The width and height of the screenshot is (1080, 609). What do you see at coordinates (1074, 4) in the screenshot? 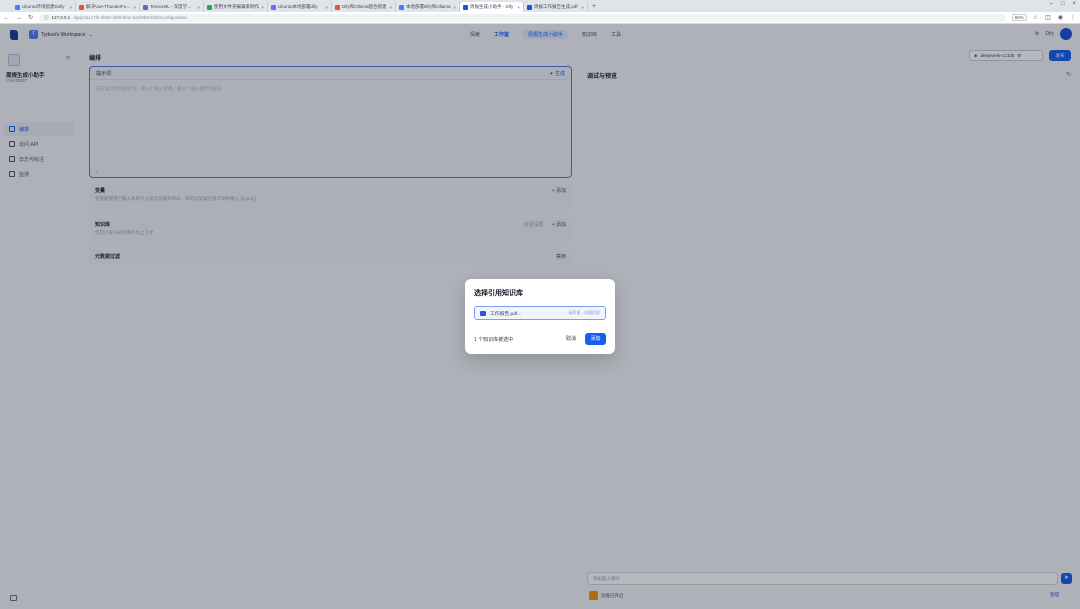
I see `close-window-icon: ×` at bounding box center [1074, 4].